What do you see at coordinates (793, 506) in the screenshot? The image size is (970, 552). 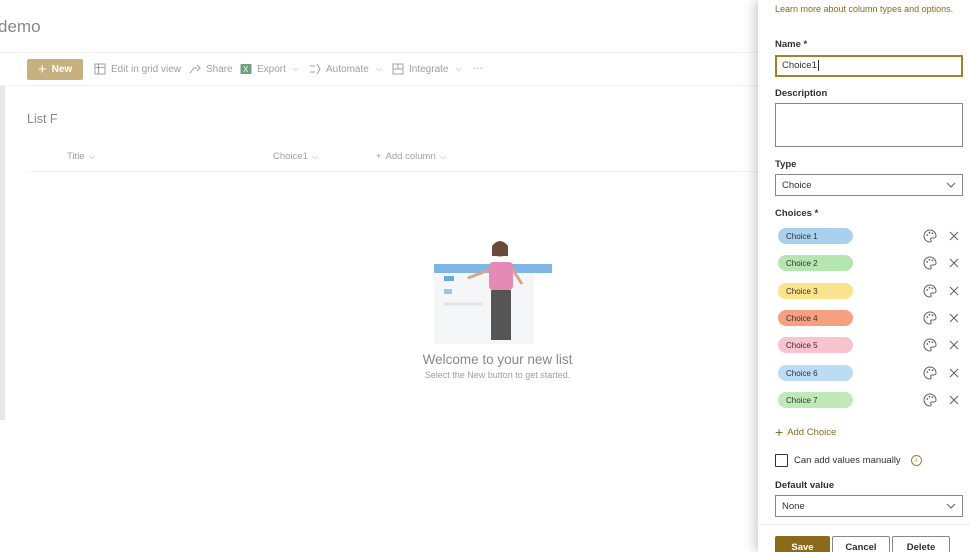 I see `default-value-selected: None` at bounding box center [793, 506].